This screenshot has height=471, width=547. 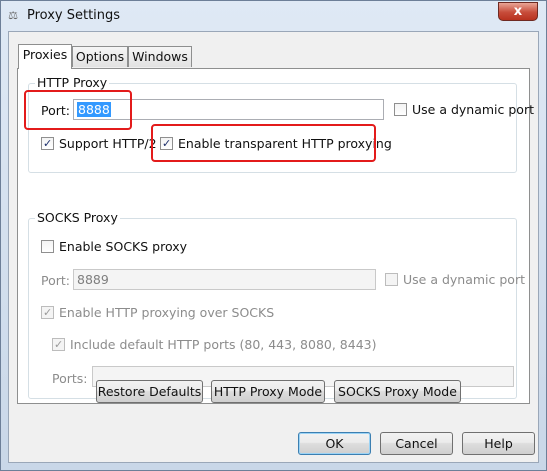 I want to click on enable-socks-checkbox: Enable SOCKS proxy, so click(x=114, y=246).